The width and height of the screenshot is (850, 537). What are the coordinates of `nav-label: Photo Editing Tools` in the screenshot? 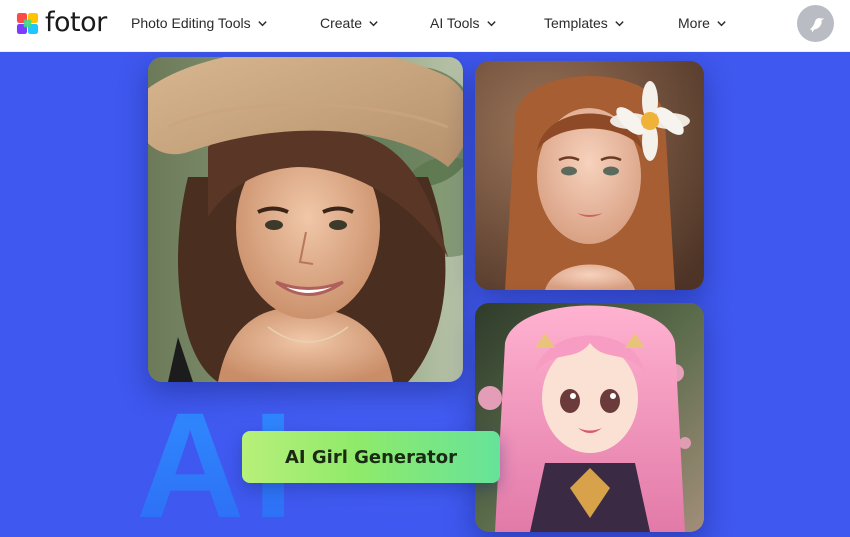 It's located at (191, 23).